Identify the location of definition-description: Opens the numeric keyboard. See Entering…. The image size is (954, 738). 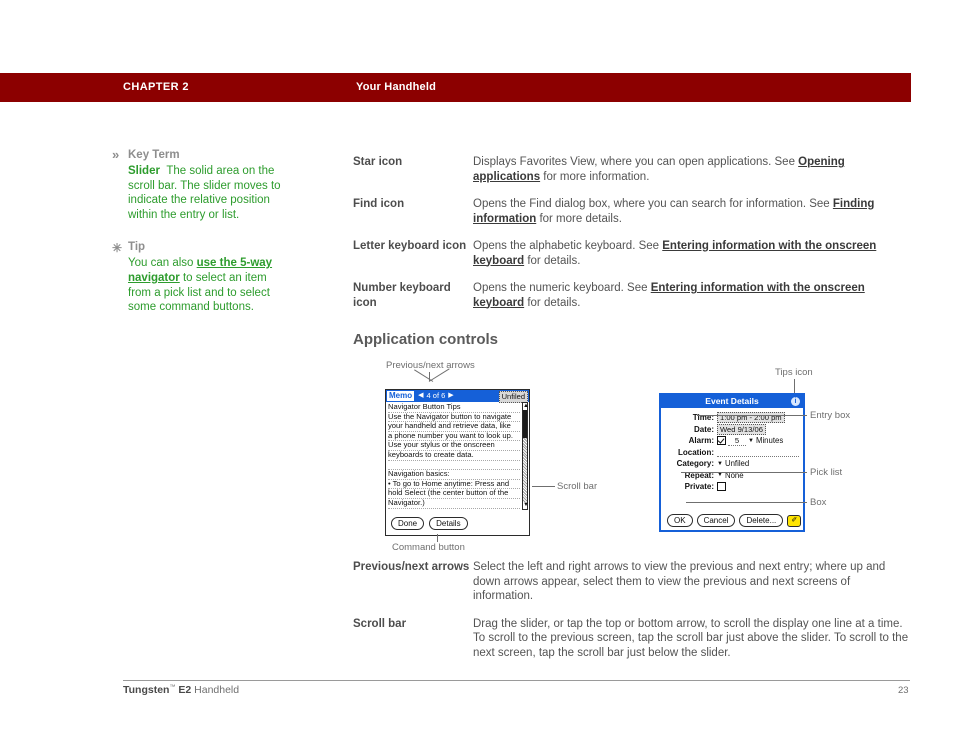
(693, 295).